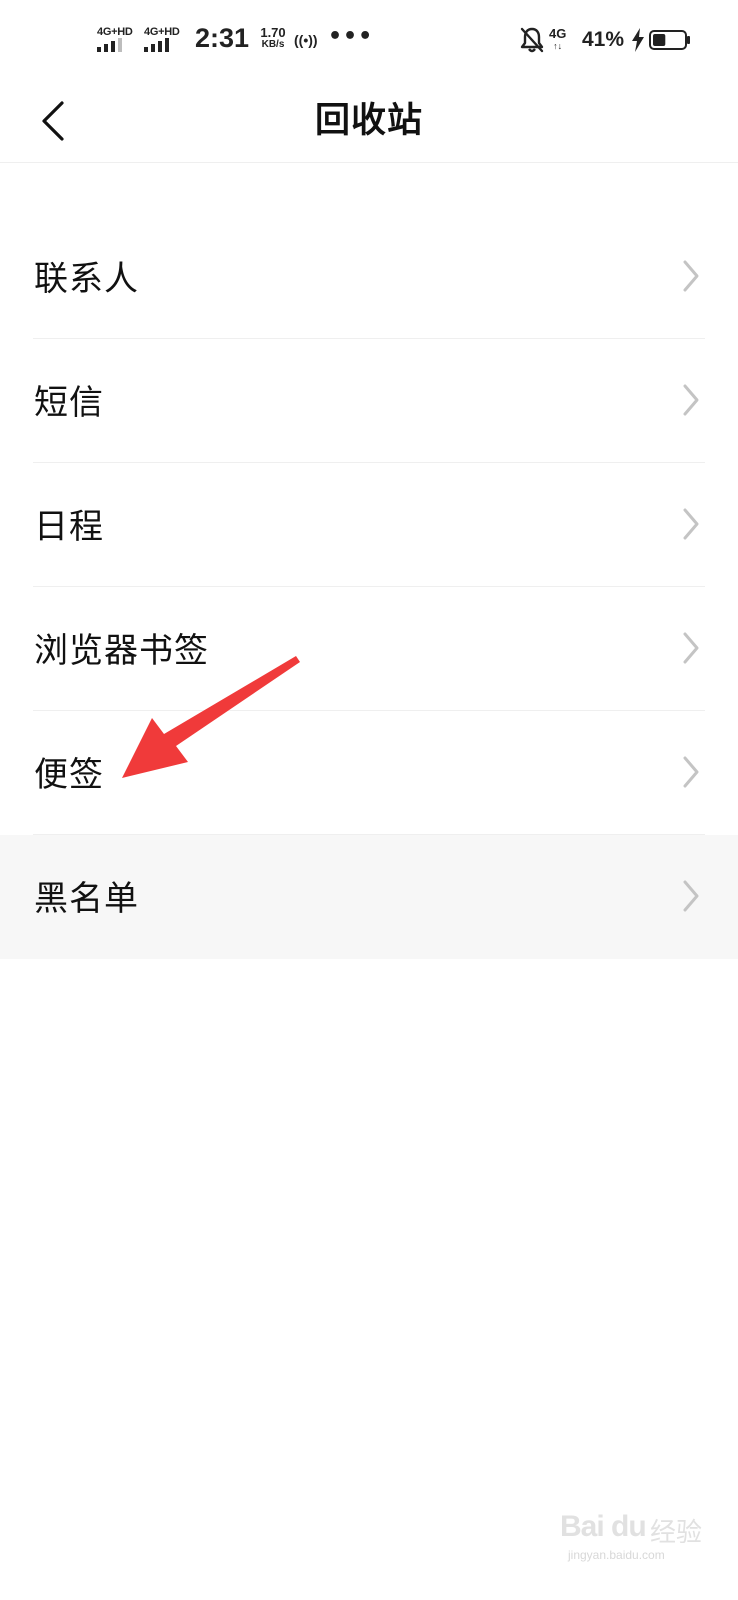  What do you see at coordinates (115, 32) in the screenshot?
I see `sim1-network-label: 4G+HD` at bounding box center [115, 32].